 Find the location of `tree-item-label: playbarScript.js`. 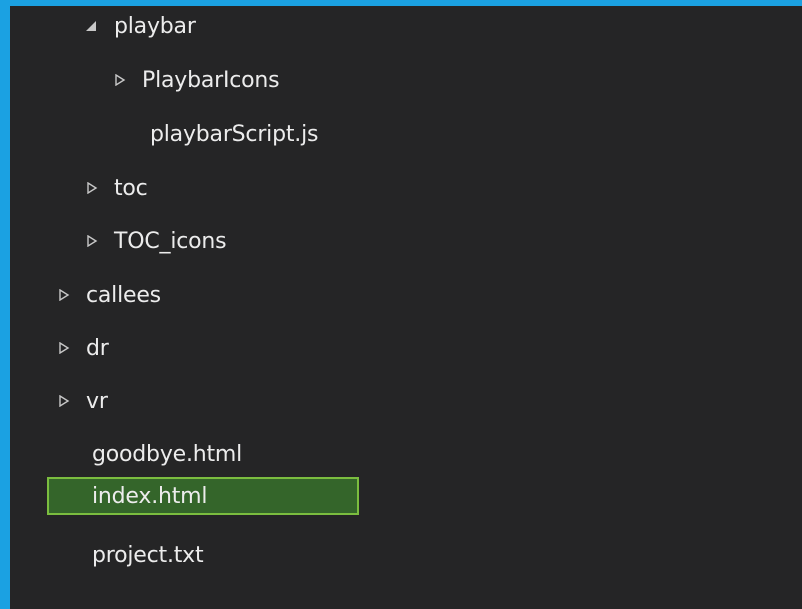

tree-item-label: playbarScript.js is located at coordinates (234, 134).